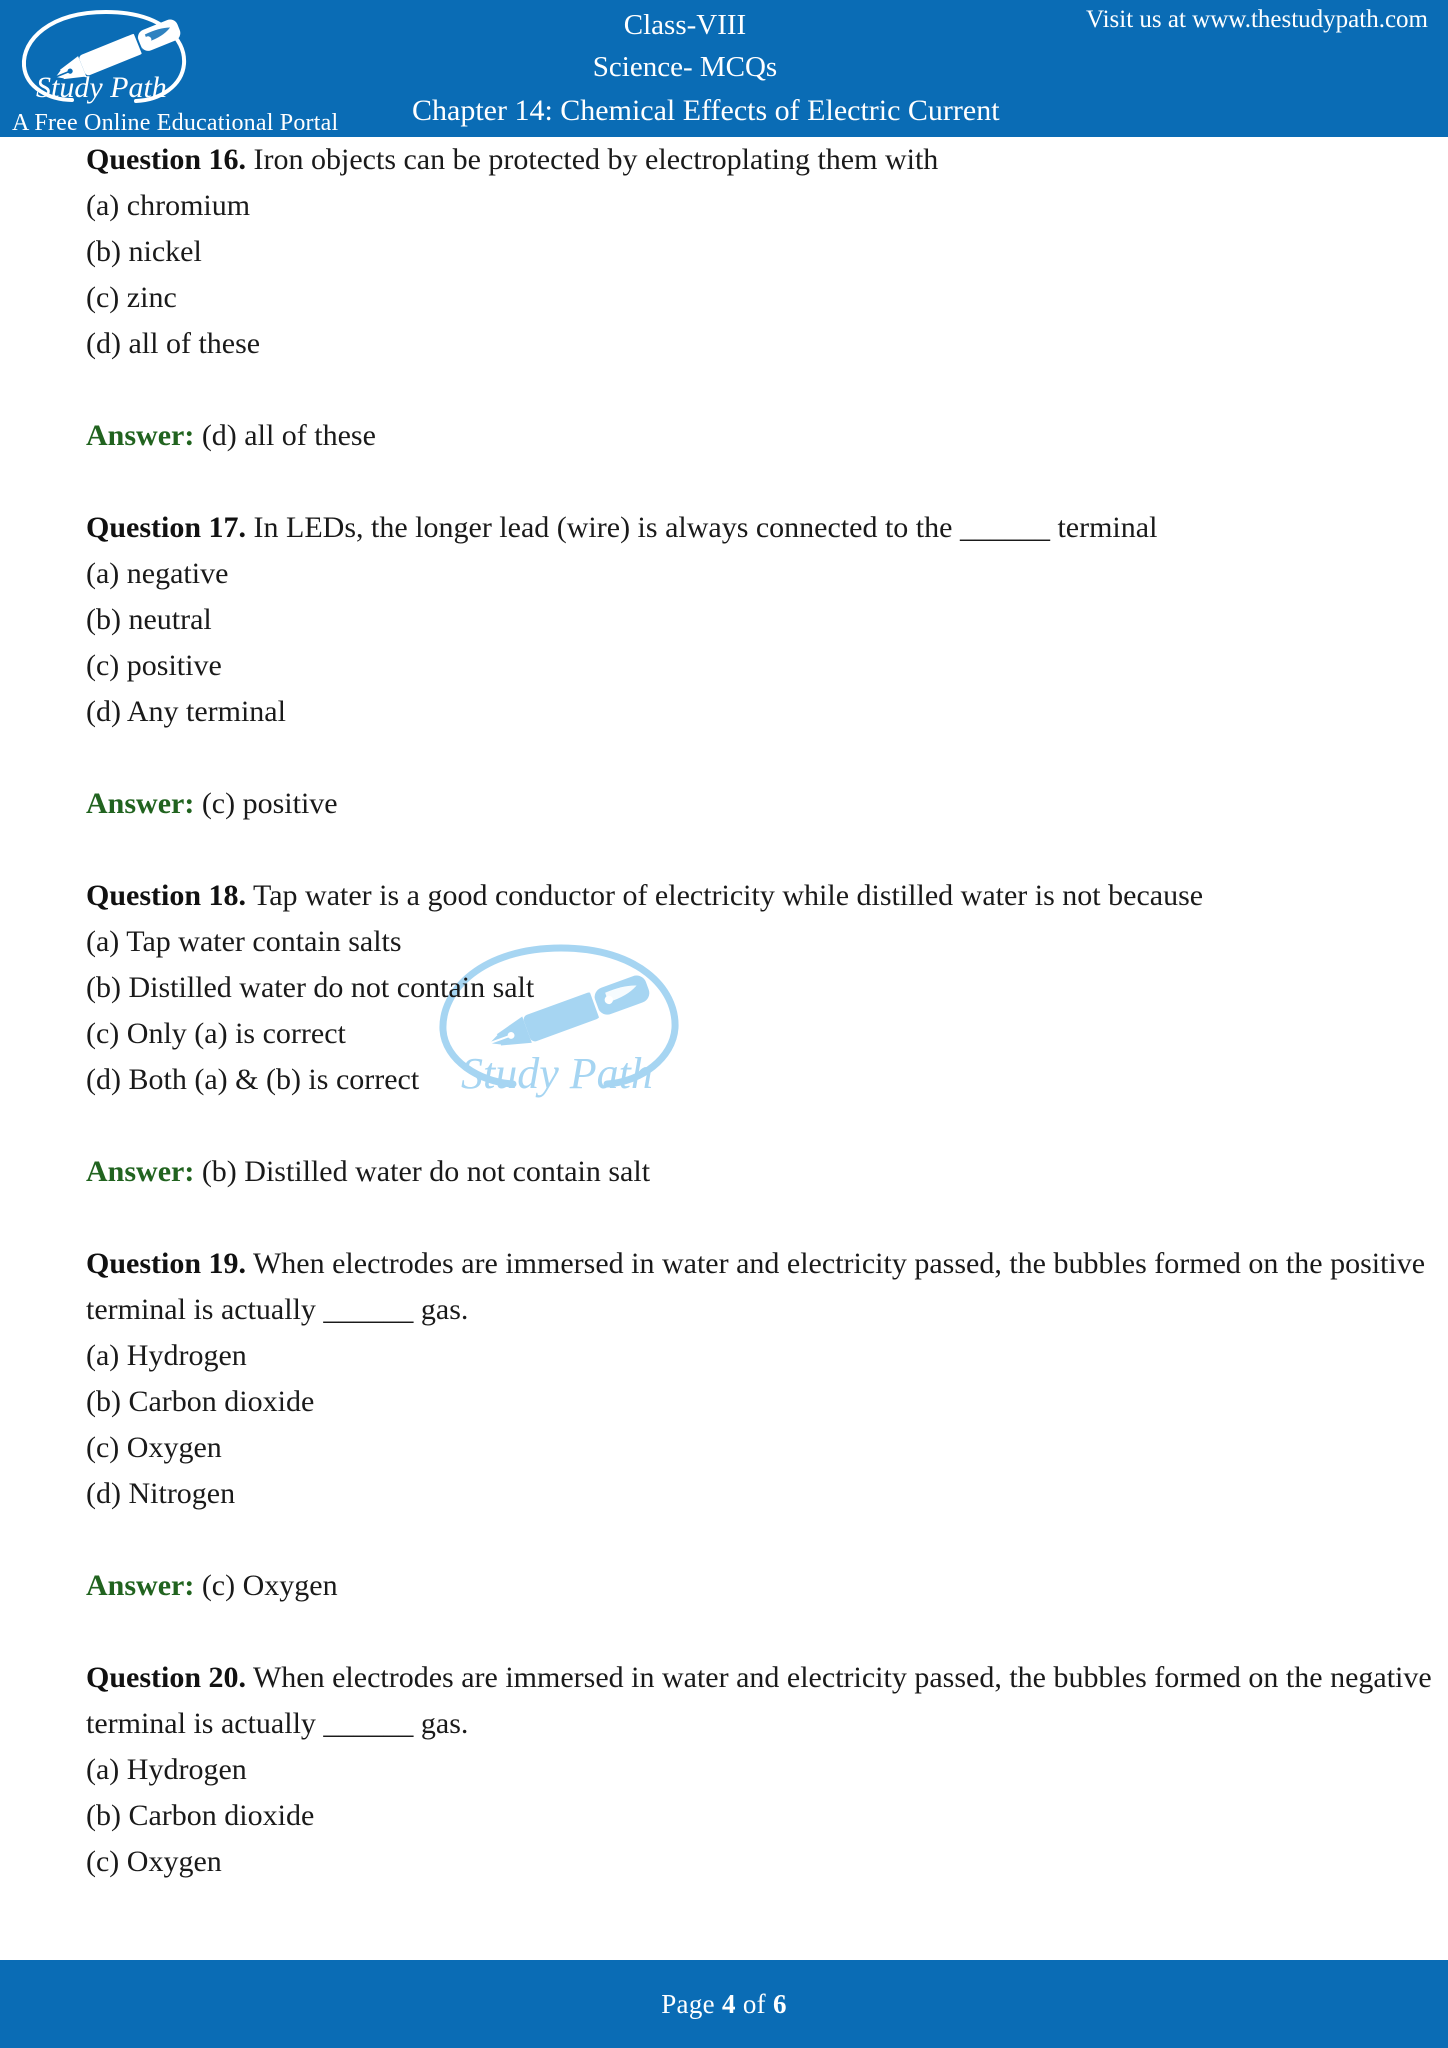 This screenshot has width=1448, height=2048. Describe the element at coordinates (767, 1356) in the screenshot. I see `option-19-a: (a) Hydrogen` at that location.